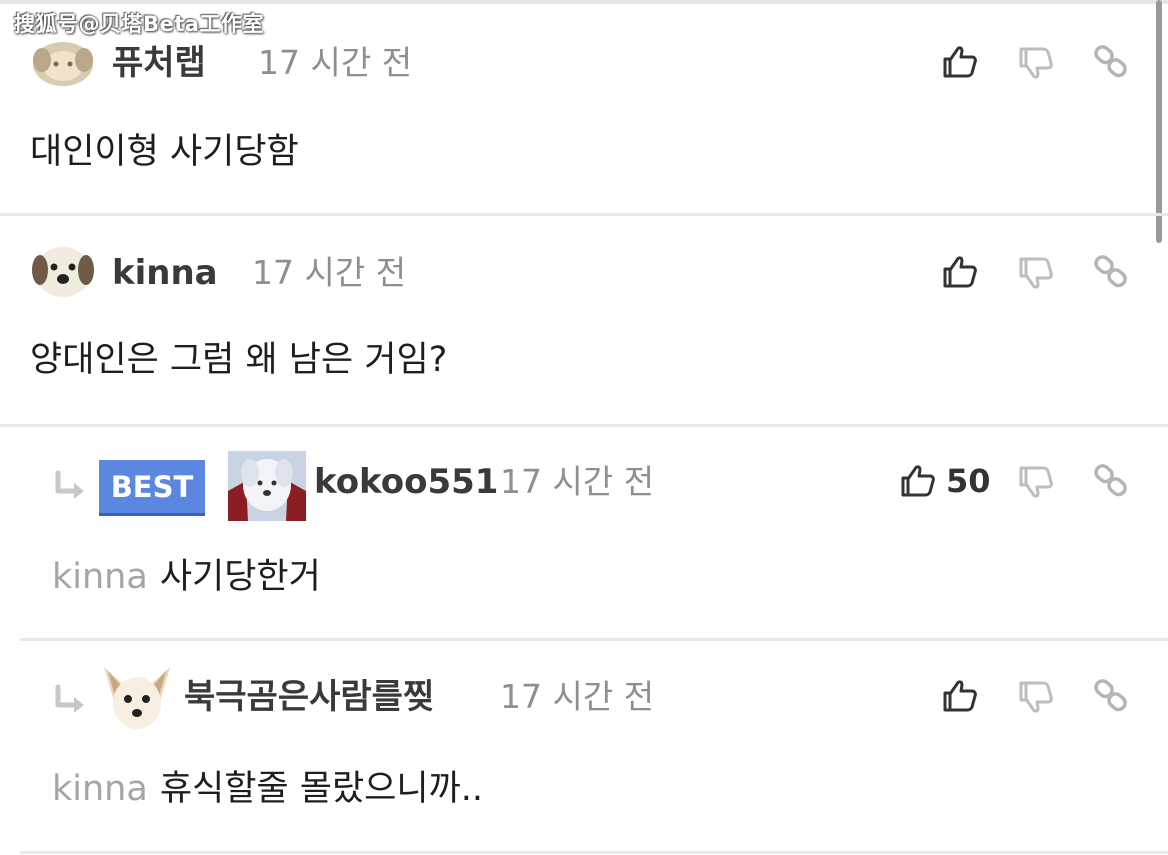 This screenshot has width=1168, height=855. I want to click on comment-text: 대인이형 사기당함, so click(164, 152).